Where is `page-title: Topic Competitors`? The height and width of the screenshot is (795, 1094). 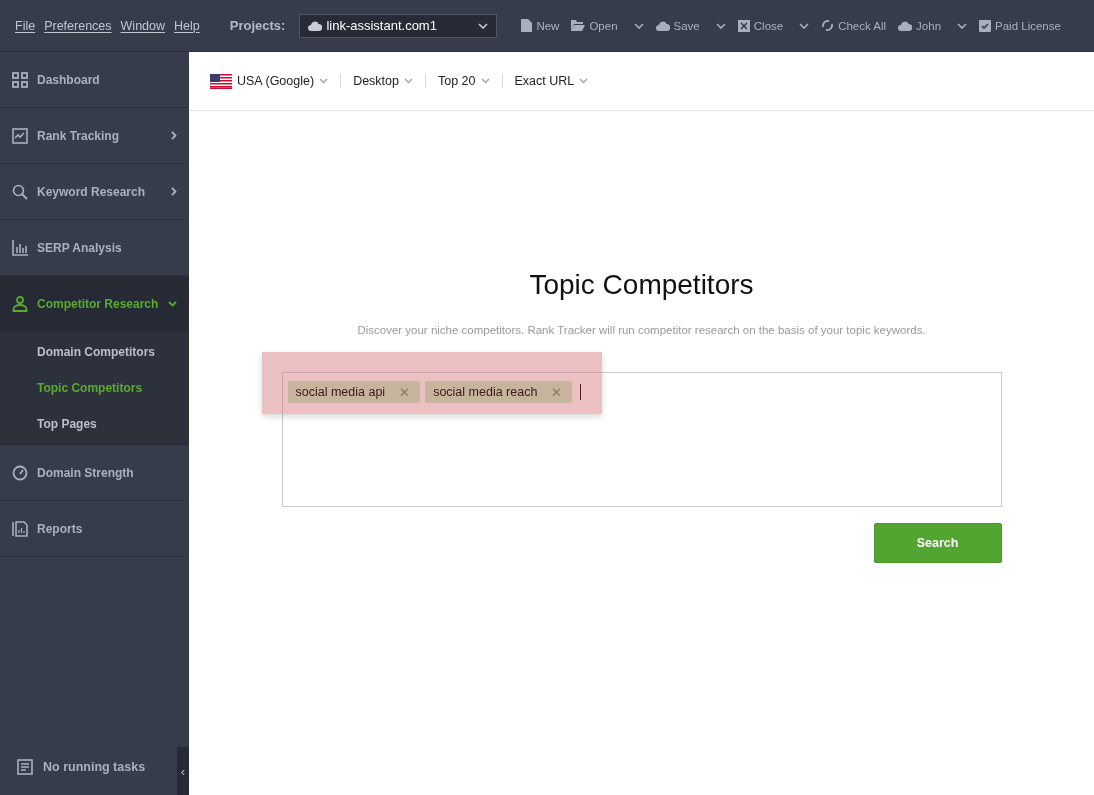 page-title: Topic Competitors is located at coordinates (641, 285).